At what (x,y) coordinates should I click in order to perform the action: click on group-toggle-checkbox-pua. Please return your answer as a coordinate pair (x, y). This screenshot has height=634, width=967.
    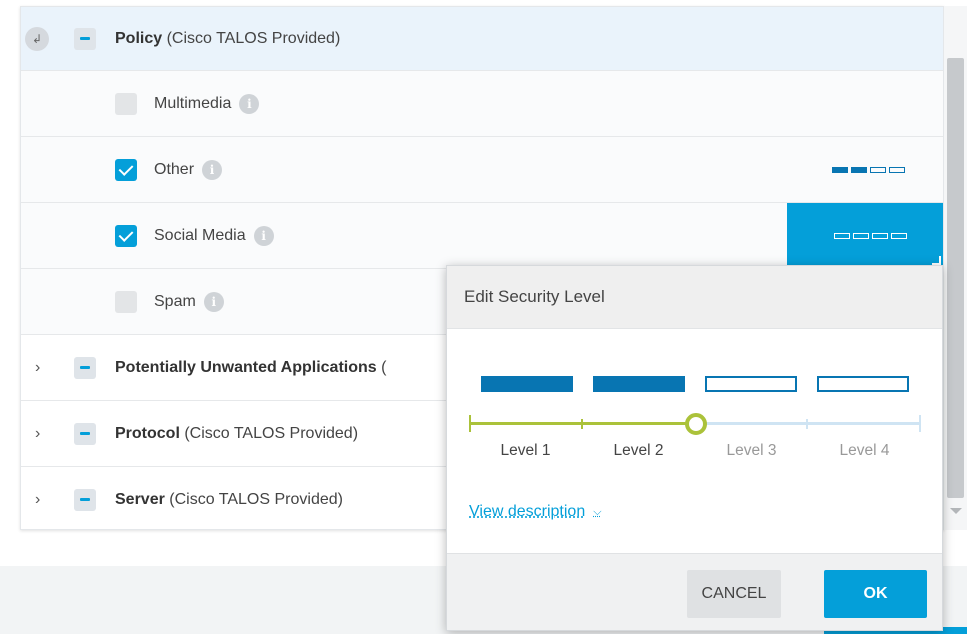
    Looking at the image, I should click on (85, 367).